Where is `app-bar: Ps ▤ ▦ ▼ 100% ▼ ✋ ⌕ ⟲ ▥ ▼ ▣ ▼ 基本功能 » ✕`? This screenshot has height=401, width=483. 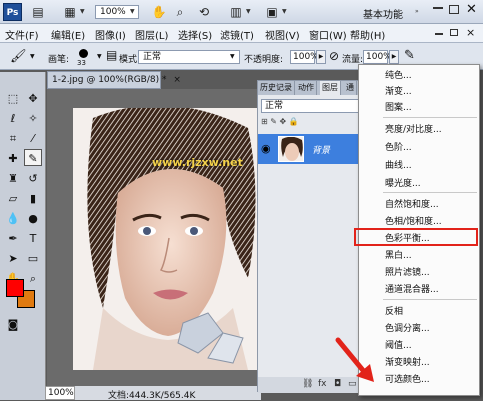
app-bar: Ps ▤ ▦ ▼ 100% ▼ ✋ ⌕ ⟲ ▥ ▼ ▣ ▼ 基本功能 » ✕ is located at coordinates (241, 12).